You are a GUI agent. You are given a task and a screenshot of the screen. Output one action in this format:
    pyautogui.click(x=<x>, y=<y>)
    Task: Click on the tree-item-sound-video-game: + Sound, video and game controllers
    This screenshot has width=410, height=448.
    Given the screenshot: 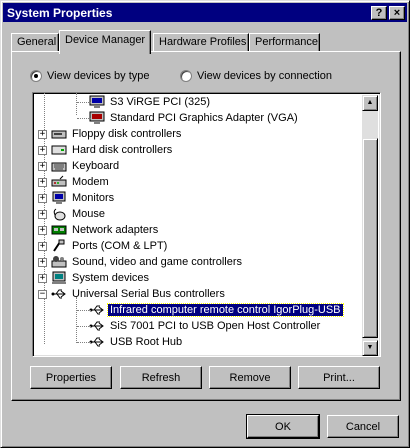 What is the action you would take?
    pyautogui.click(x=141, y=262)
    